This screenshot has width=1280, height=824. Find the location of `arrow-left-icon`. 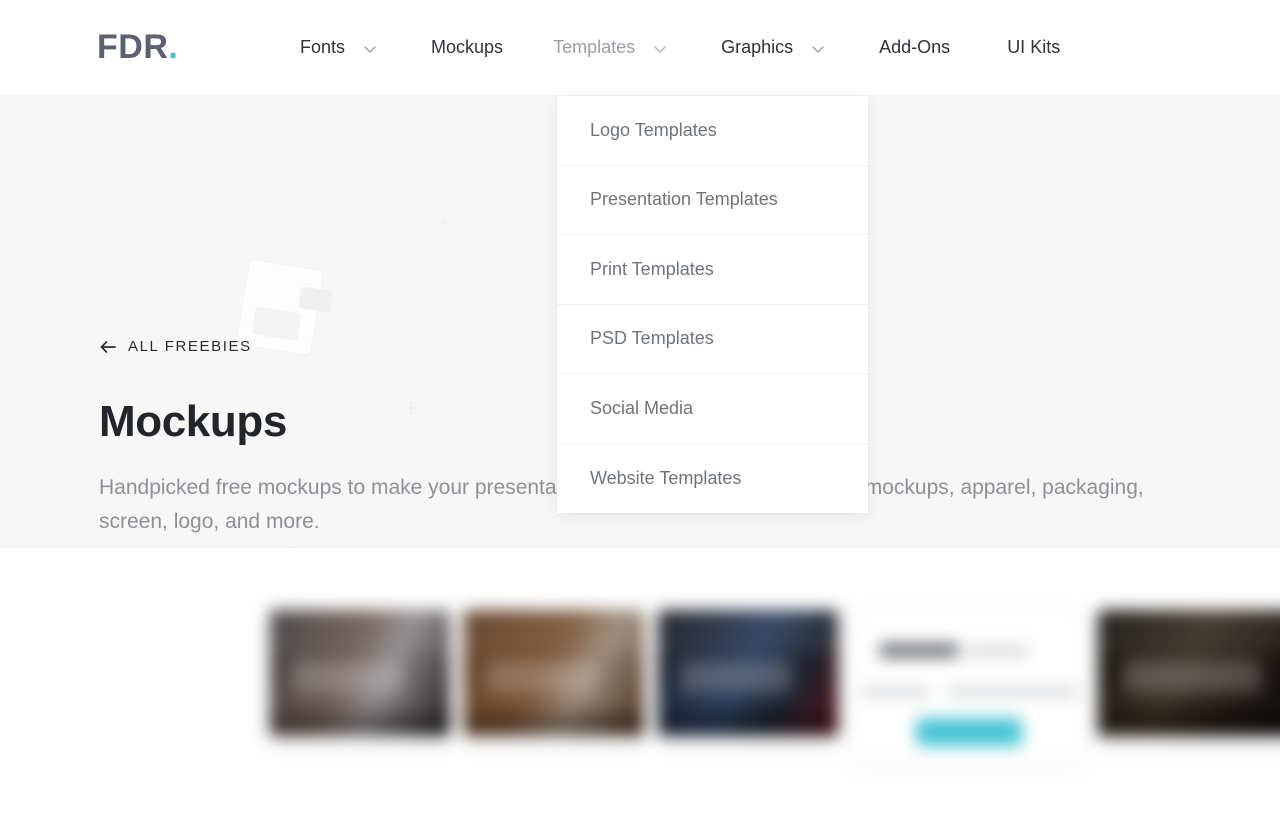

arrow-left-icon is located at coordinates (108, 347).